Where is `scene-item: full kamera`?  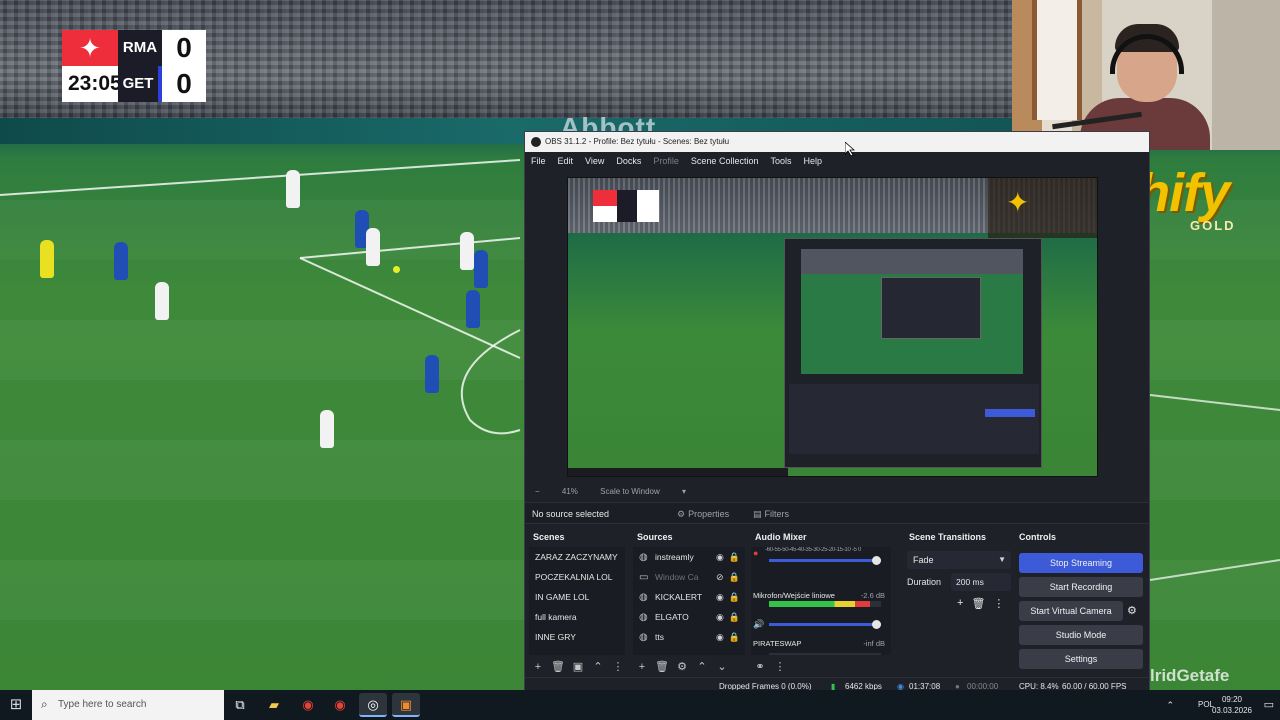
scene-item: full kamera is located at coordinates (577, 617).